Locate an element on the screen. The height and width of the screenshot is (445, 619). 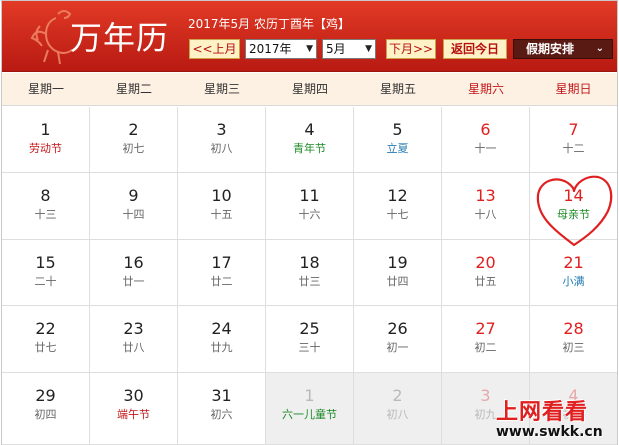
next-month-button: 下月>> is located at coordinates (411, 49).